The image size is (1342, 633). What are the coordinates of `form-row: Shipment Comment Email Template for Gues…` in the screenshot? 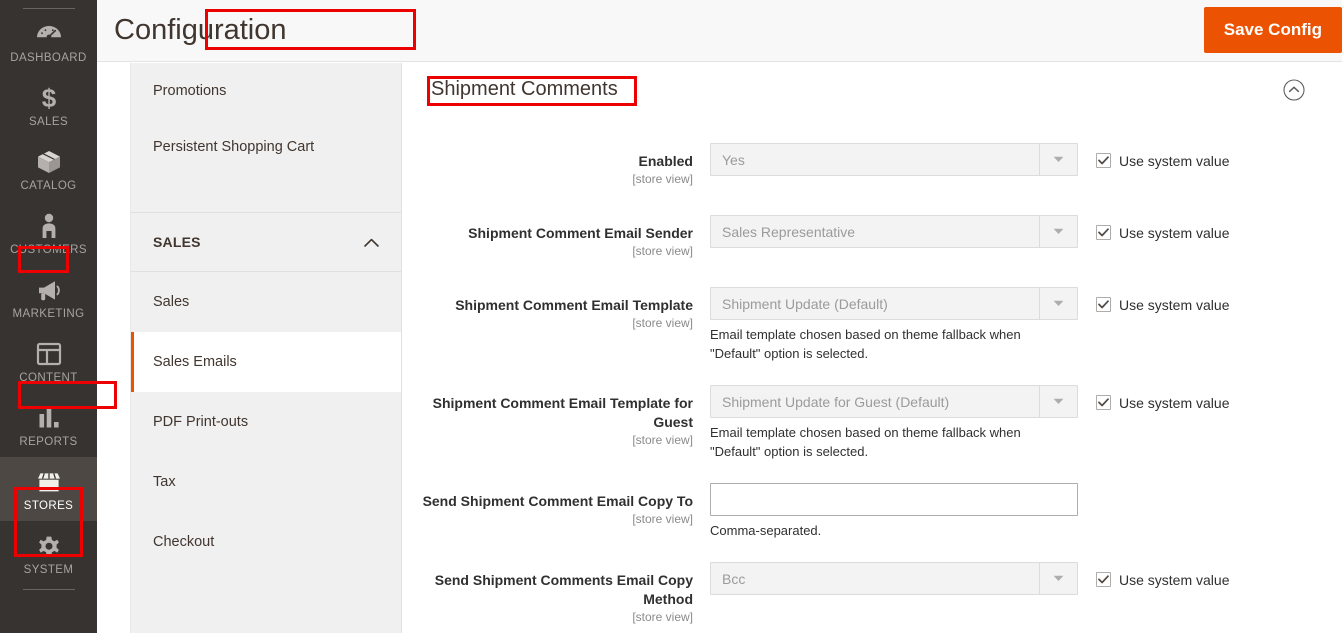 It's located at (872, 423).